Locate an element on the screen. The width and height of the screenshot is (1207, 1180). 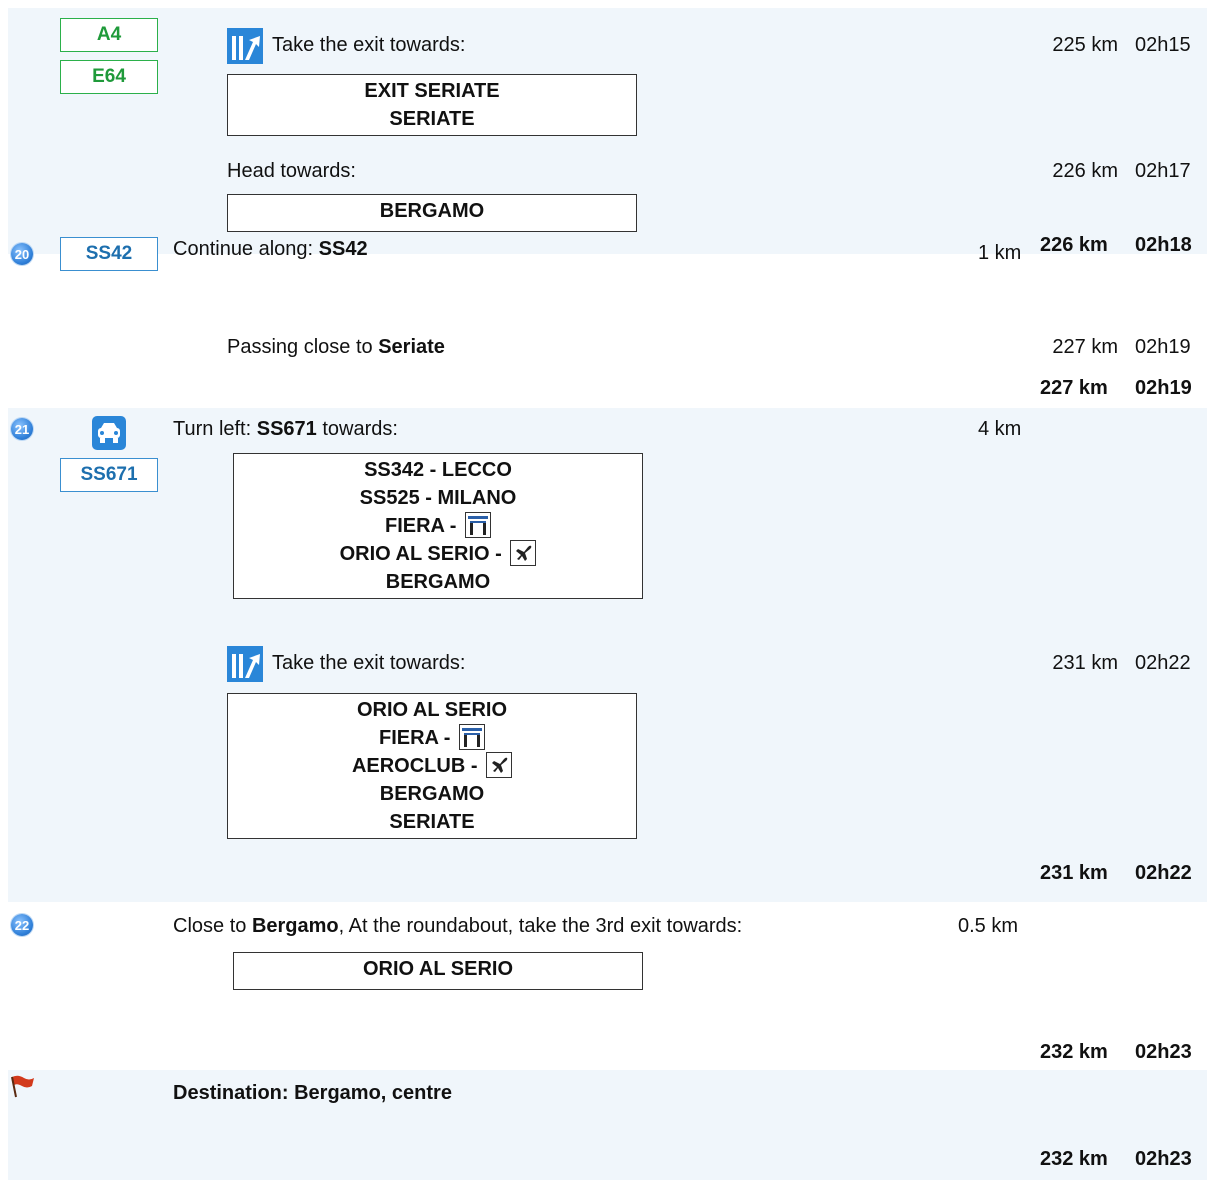
head-sign: BERGAMO is located at coordinates (432, 213).